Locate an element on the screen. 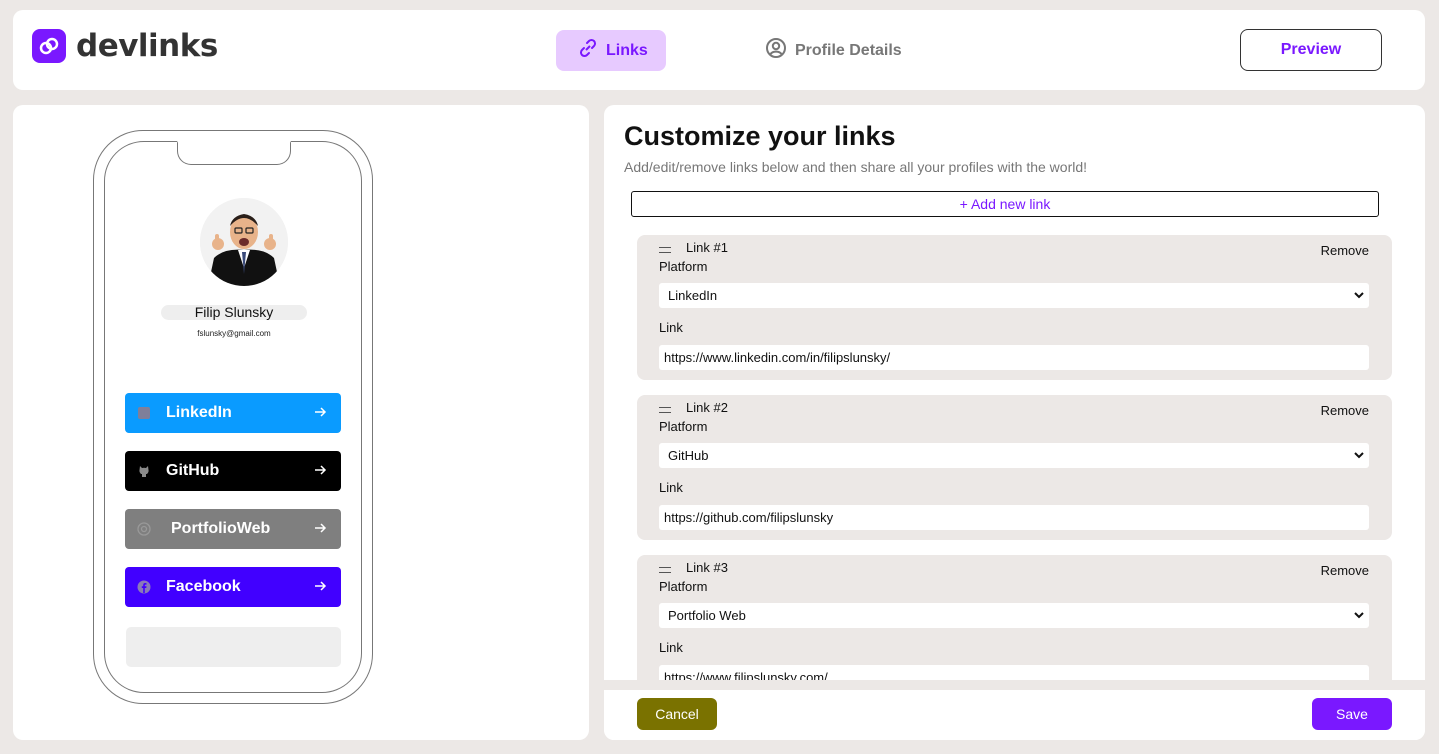 The height and width of the screenshot is (754, 1439). linkedin-icon is located at coordinates (144, 413).